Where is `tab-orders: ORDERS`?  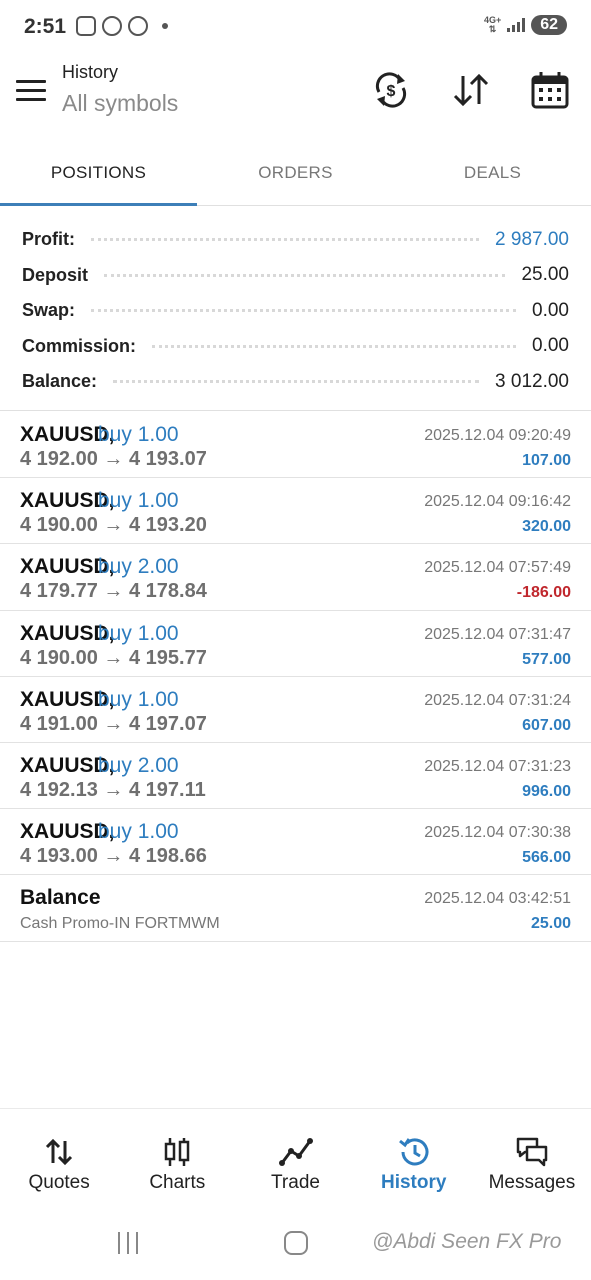 tab-orders: ORDERS is located at coordinates (295, 172).